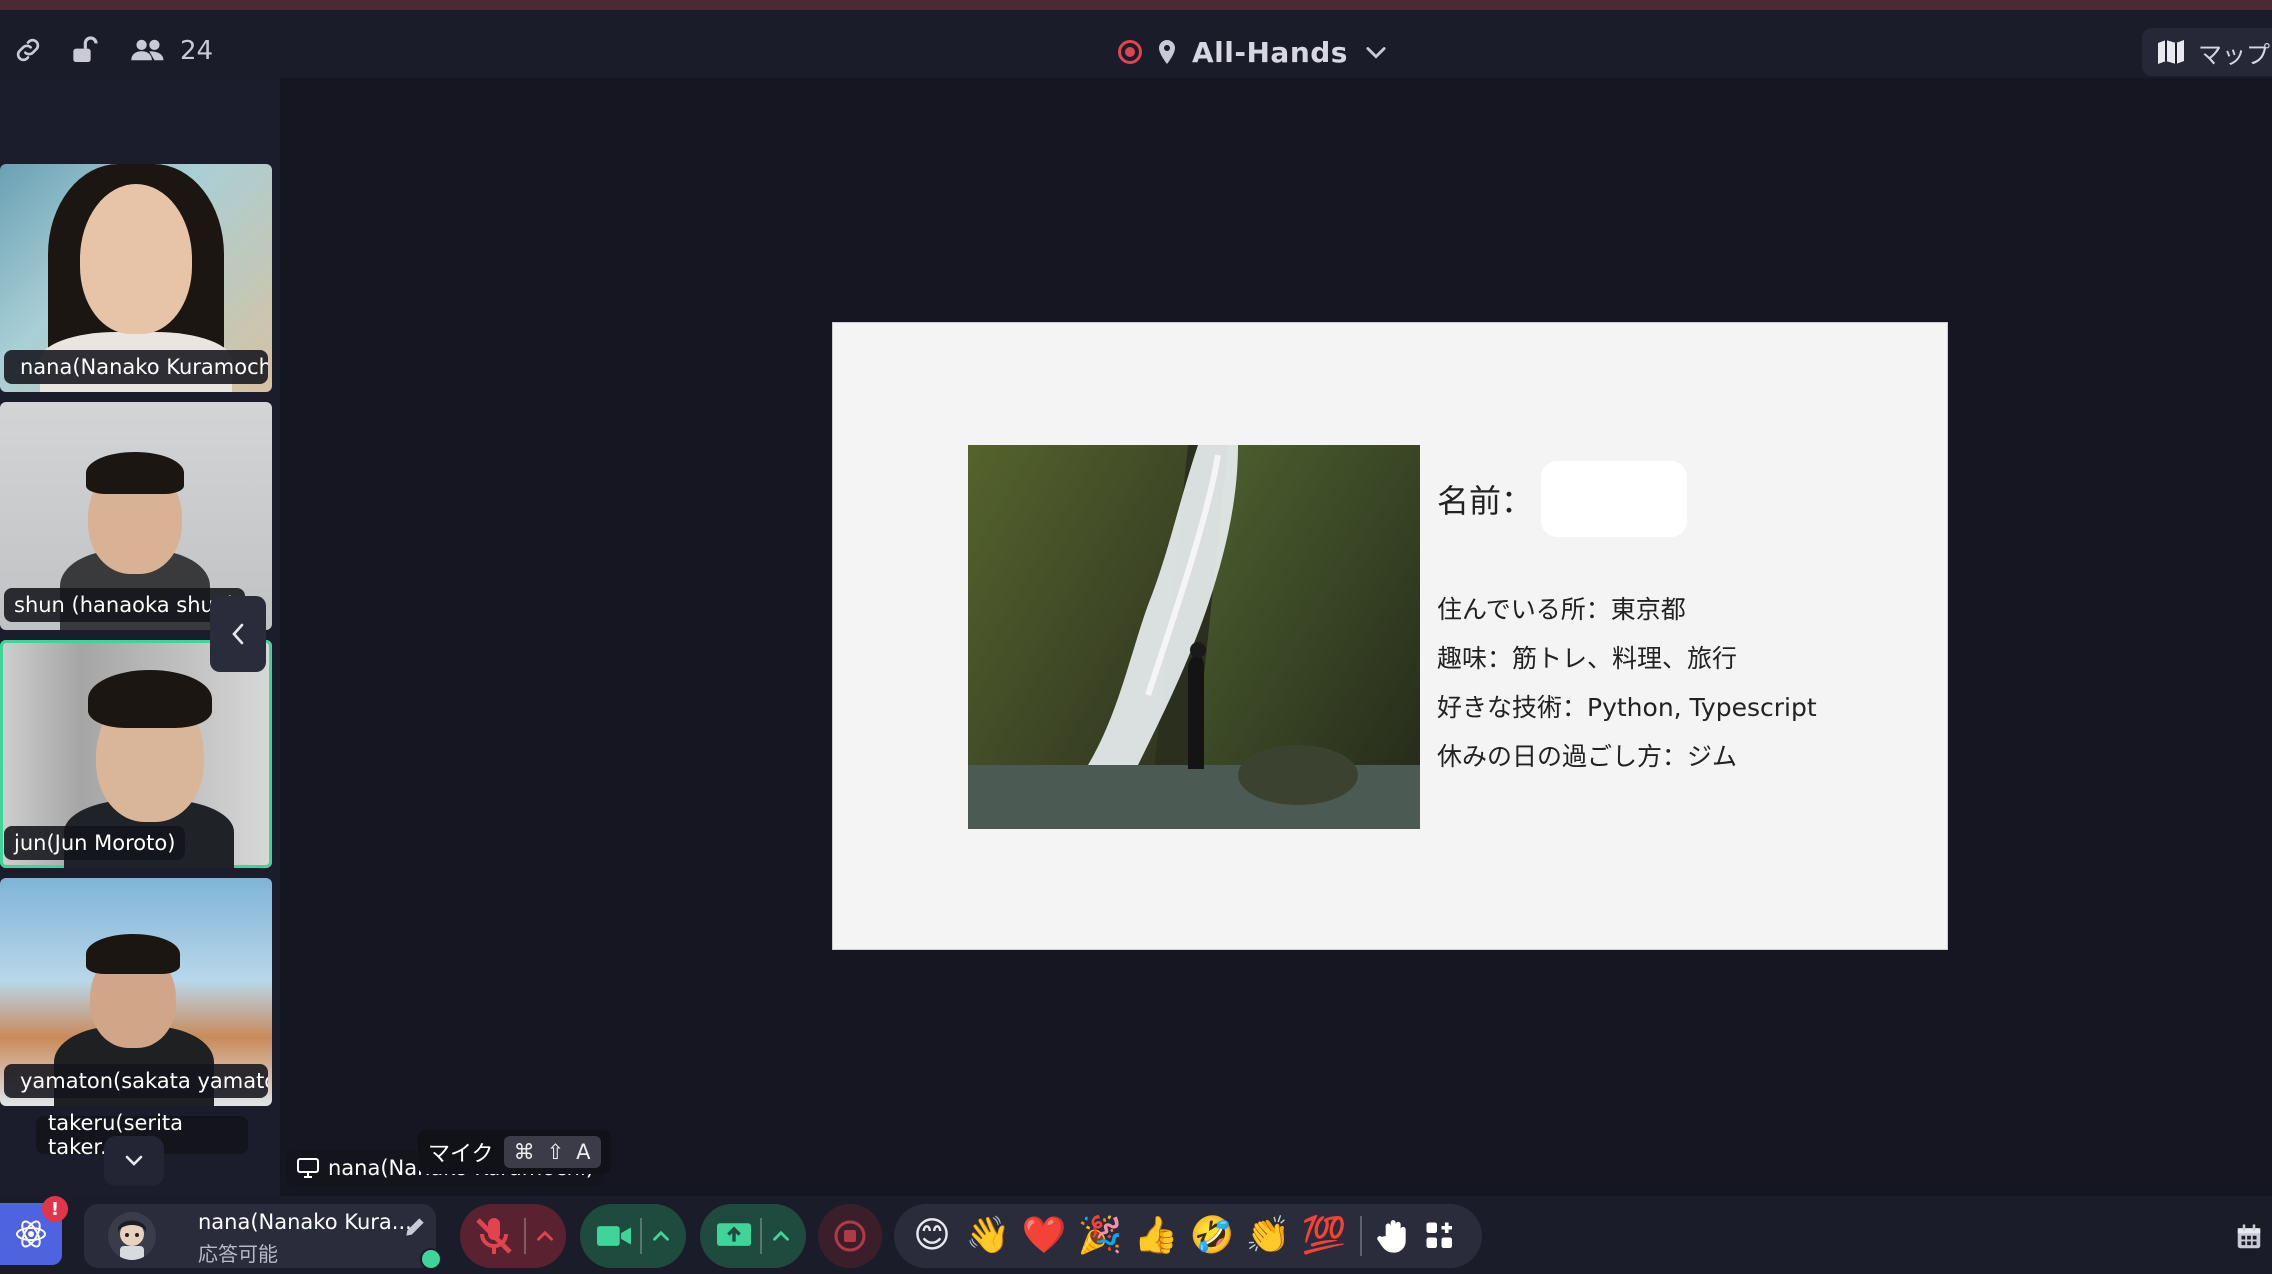 This screenshot has height=1274, width=2272. I want to click on mic-shortcut-tooltip: マイク ⌘ ⇧ A, so click(514, 1152).